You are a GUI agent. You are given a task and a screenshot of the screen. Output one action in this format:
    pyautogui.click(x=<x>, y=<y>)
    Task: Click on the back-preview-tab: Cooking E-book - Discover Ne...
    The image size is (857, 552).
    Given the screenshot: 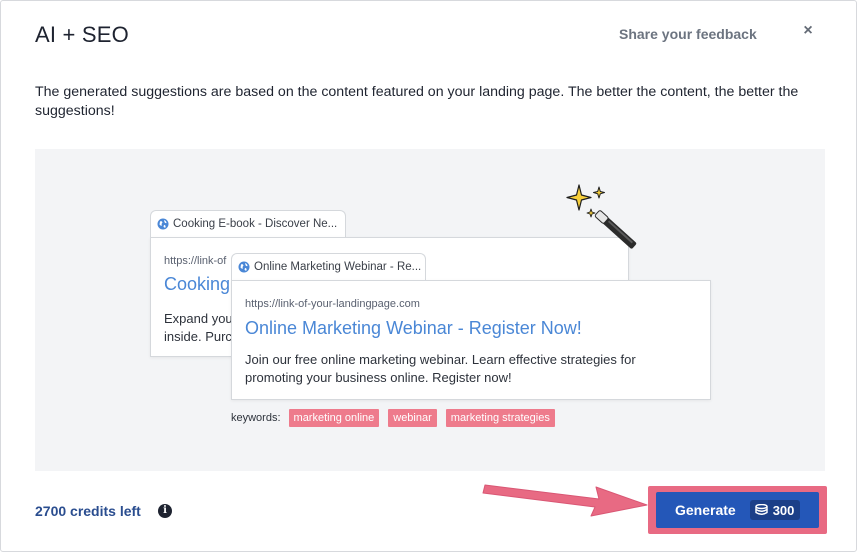 What is the action you would take?
    pyautogui.click(x=248, y=224)
    